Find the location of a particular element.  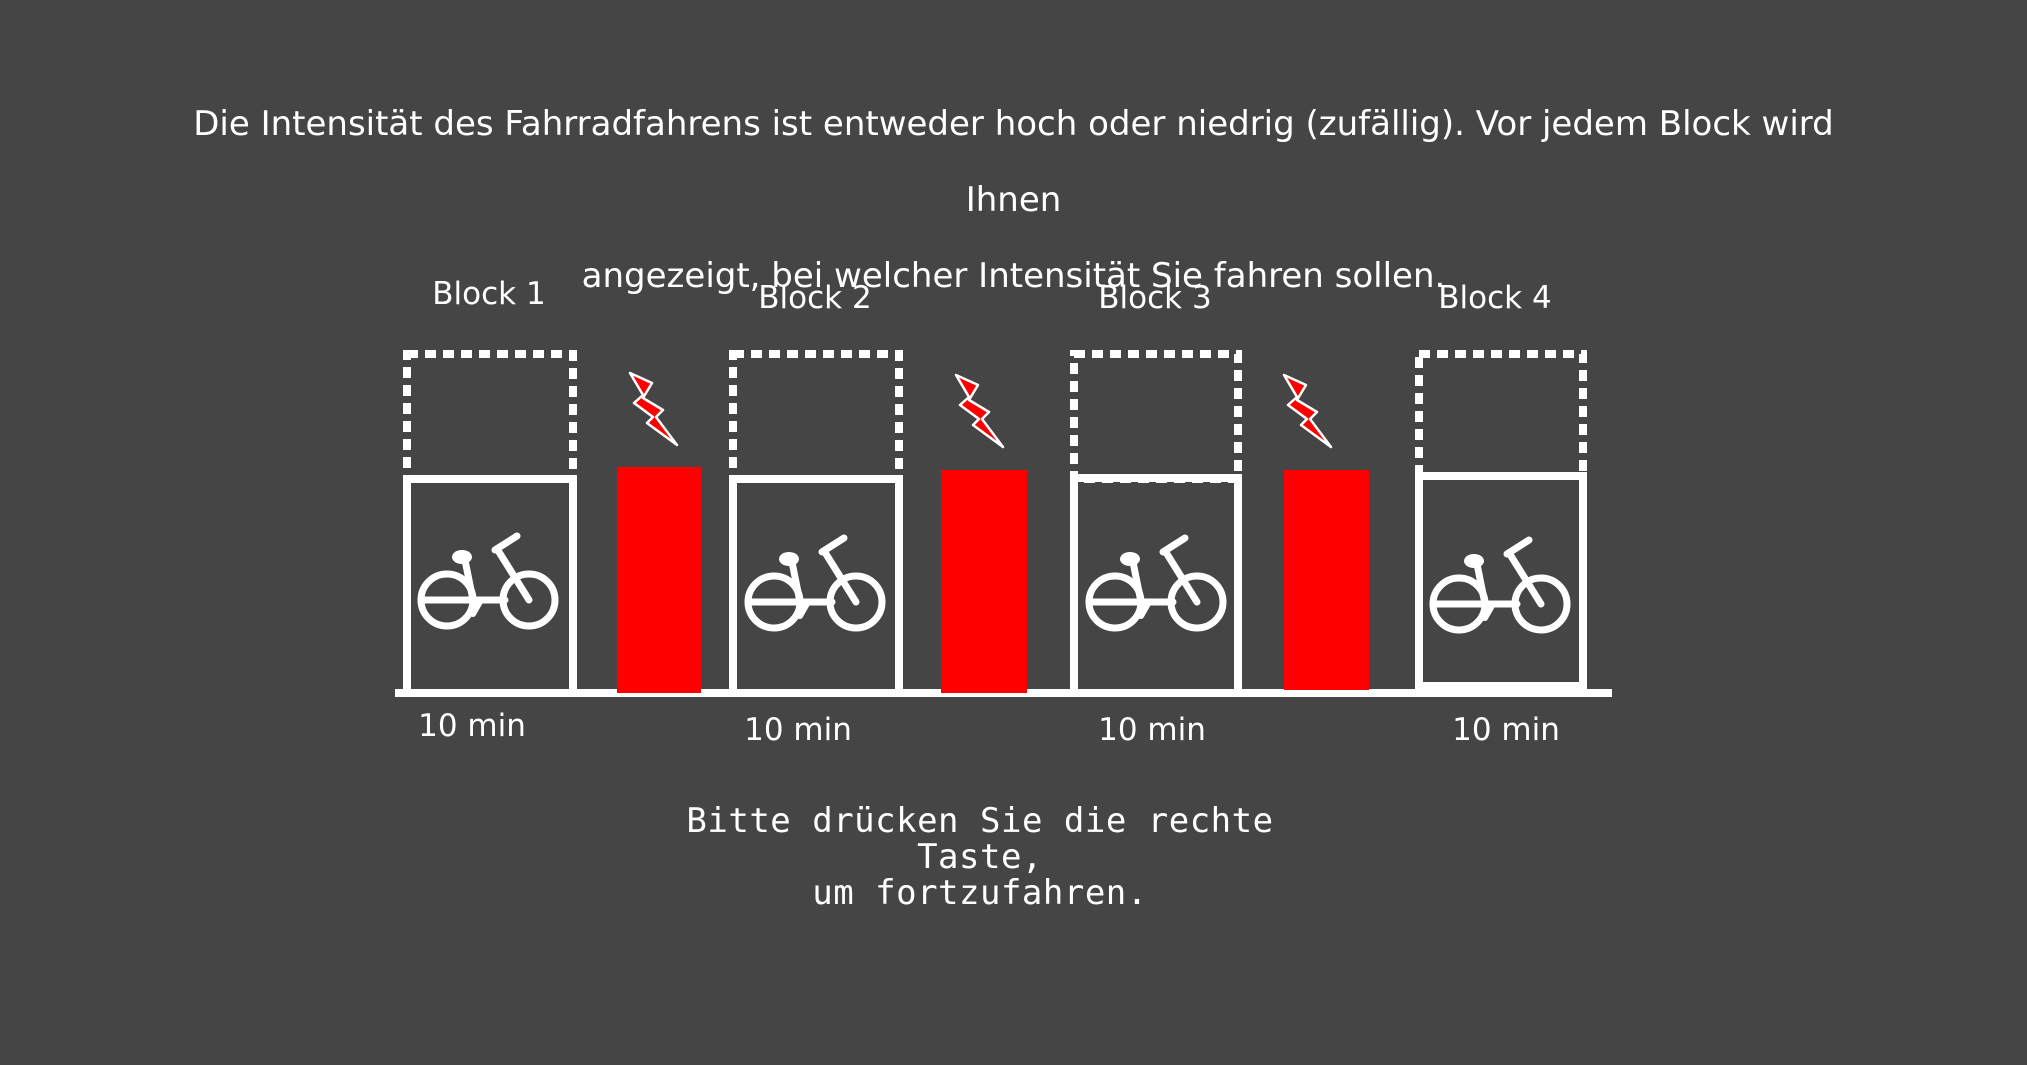

block-2-bicycle-icon is located at coordinates (815, 583).